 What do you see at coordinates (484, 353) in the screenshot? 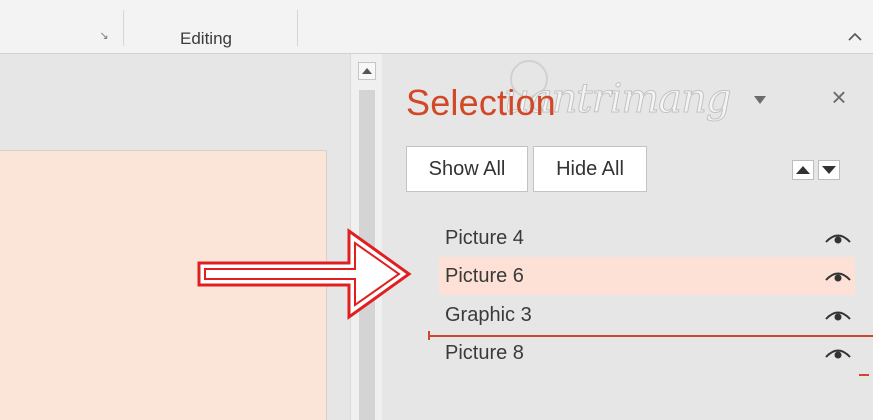
I see `layer-name: Picture 8` at bounding box center [484, 353].